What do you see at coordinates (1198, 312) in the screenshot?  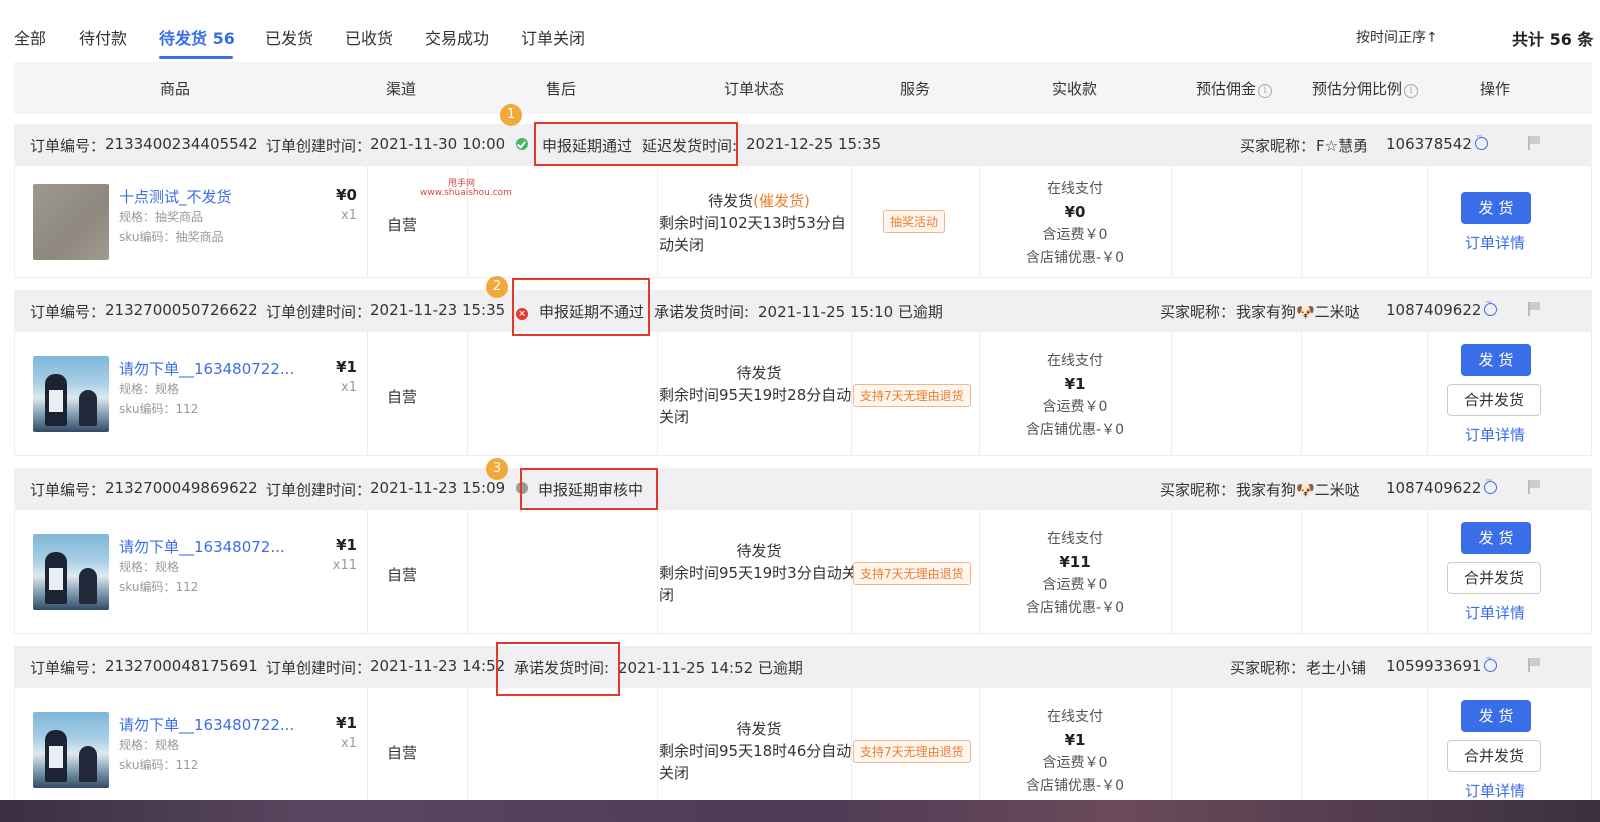 I see `buyer-label: 买家昵称：` at bounding box center [1198, 312].